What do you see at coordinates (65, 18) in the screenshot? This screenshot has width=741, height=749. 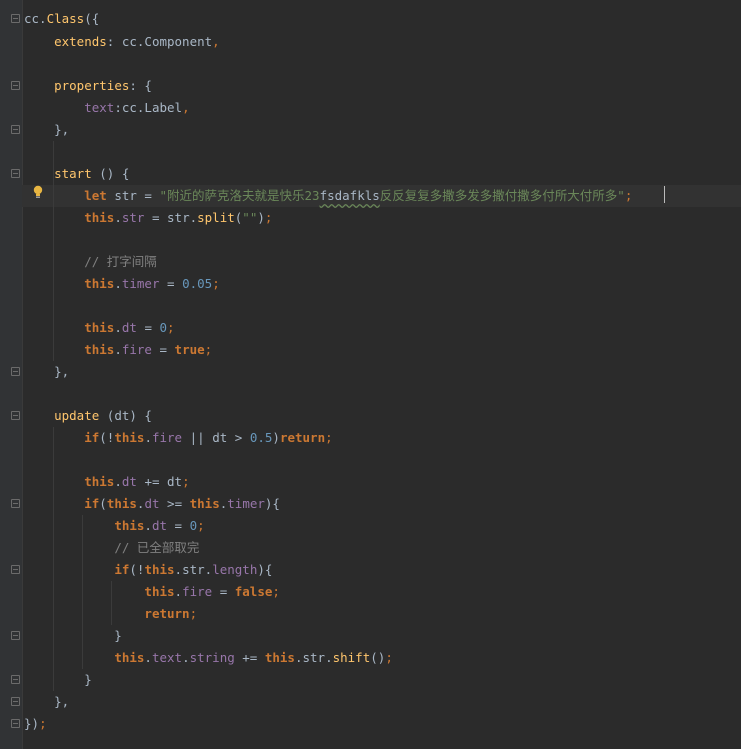 I see `code-token: Class` at bounding box center [65, 18].